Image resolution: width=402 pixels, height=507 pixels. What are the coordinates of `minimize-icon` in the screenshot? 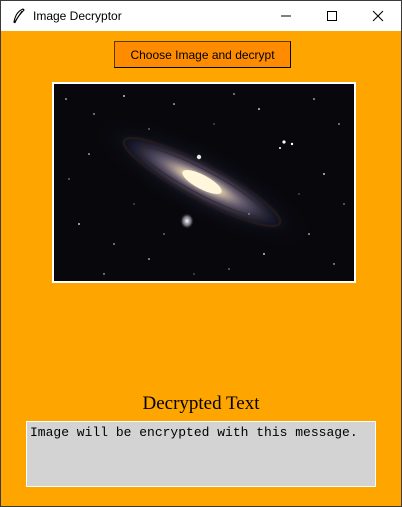 It's located at (286, 16).